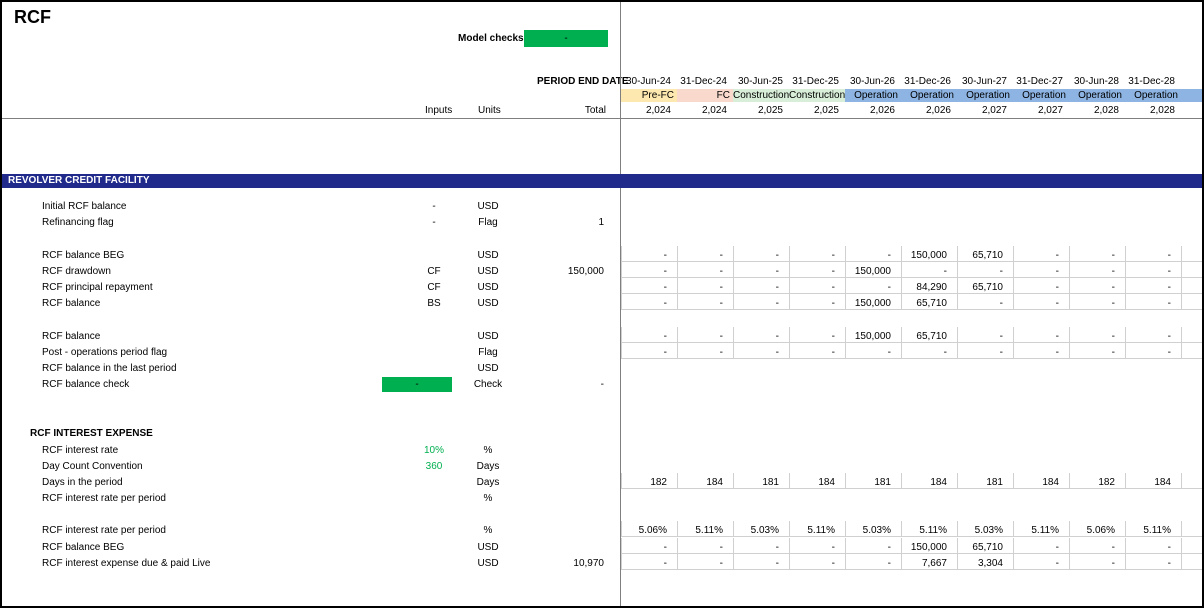 The image size is (1204, 608). What do you see at coordinates (1039, 81) in the screenshot?
I see `period-date: 31-Dec-27` at bounding box center [1039, 81].